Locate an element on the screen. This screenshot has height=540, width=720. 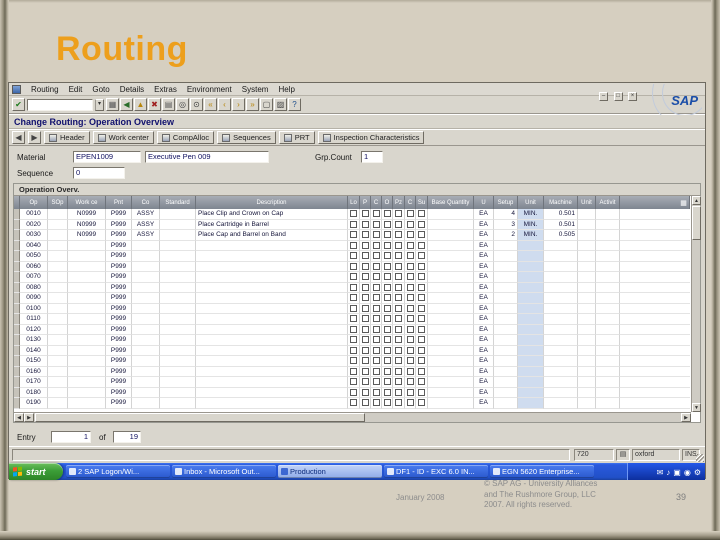
find-icon: ◎ is located at coordinates (182, 104).